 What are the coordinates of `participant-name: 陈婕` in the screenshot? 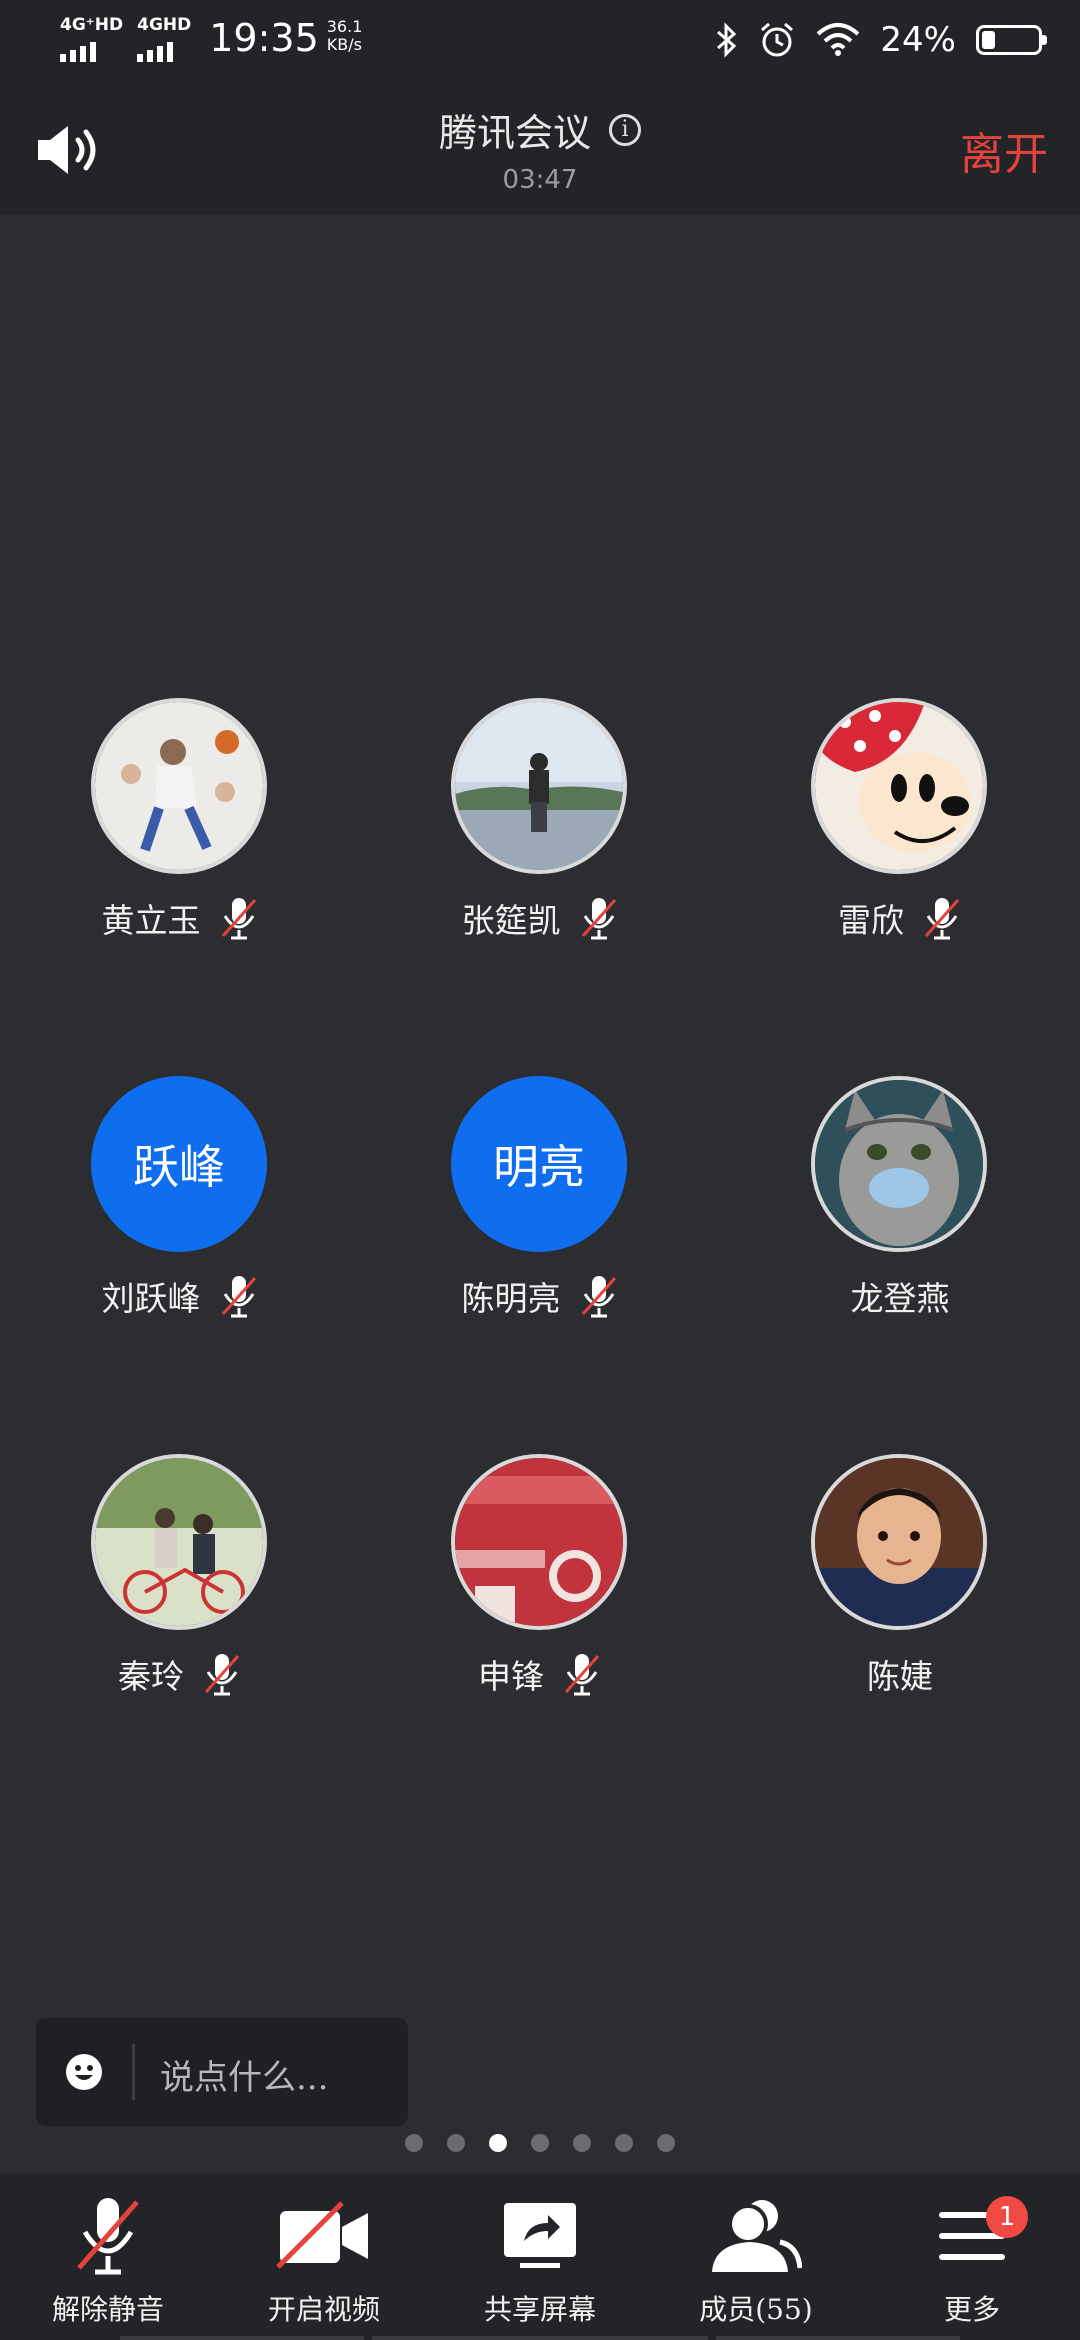 It's located at (900, 1676).